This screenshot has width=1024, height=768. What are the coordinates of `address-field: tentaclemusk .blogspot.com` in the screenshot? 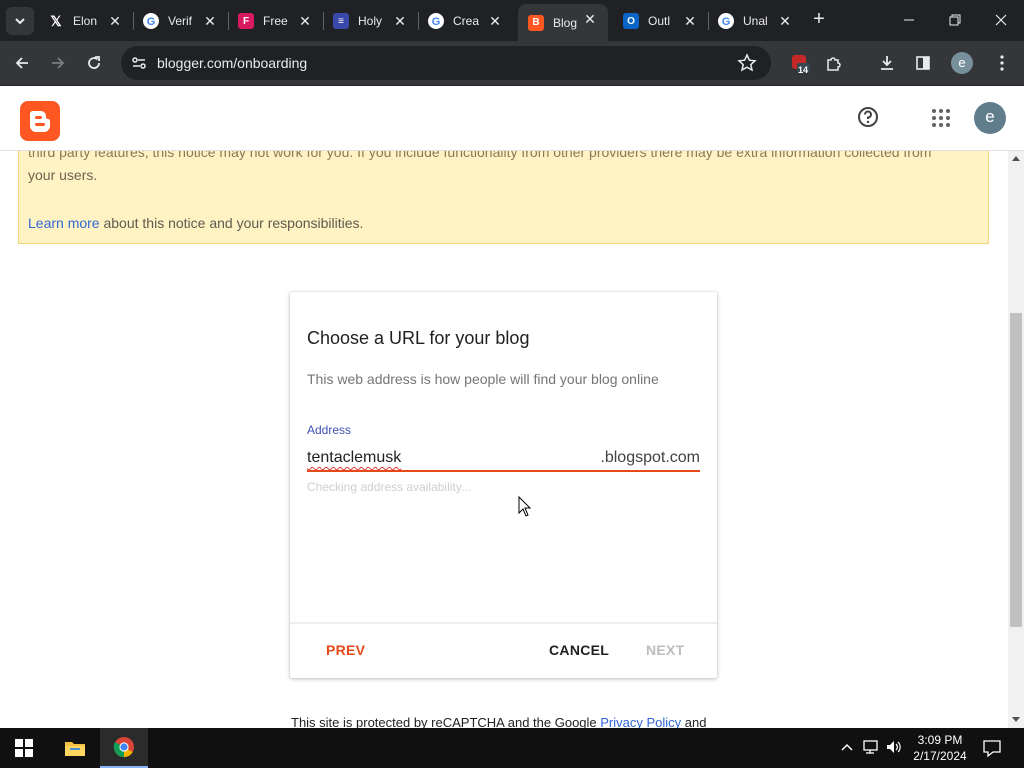 It's located at (503, 459).